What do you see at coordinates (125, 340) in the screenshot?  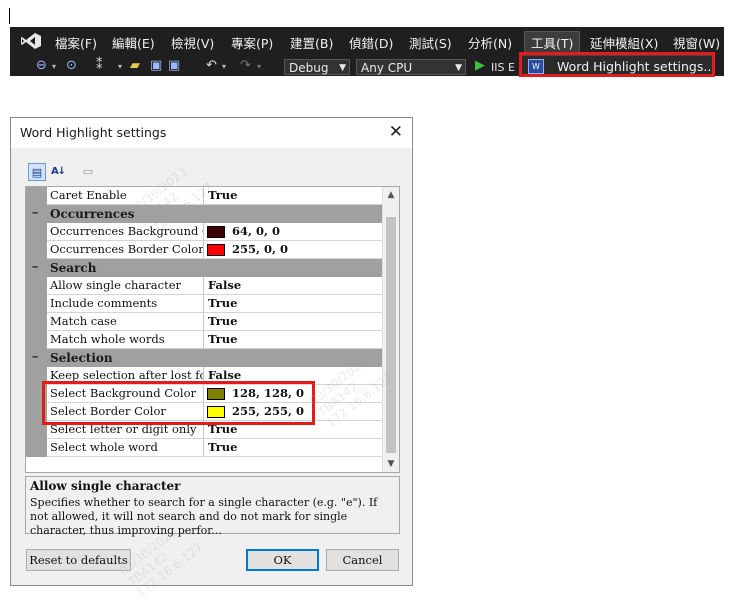 I see `property-name: Match whole words` at bounding box center [125, 340].